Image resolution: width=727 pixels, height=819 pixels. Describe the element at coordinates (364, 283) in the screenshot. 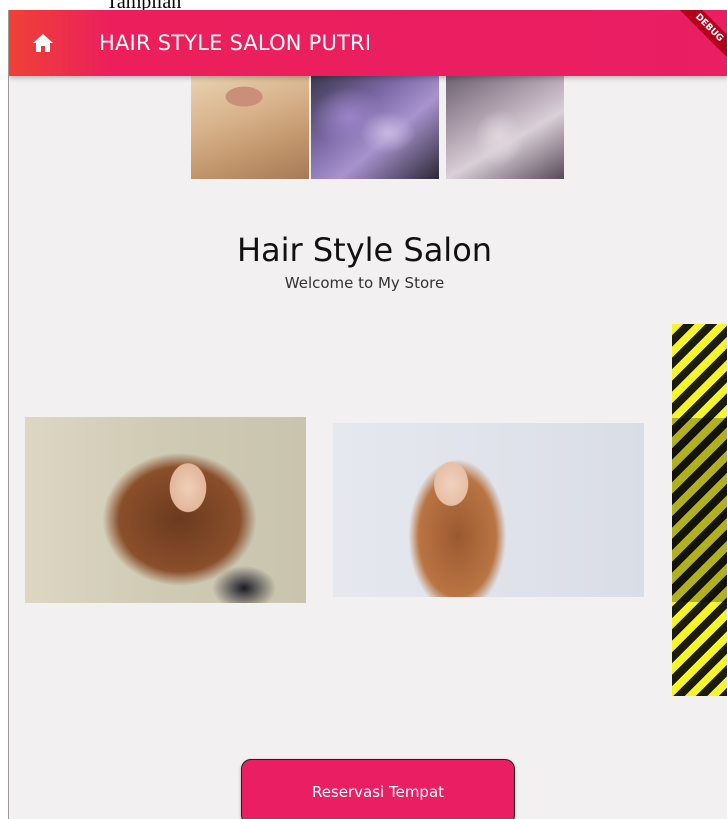

I see `page-subtitle: Welcome to My Store` at that location.